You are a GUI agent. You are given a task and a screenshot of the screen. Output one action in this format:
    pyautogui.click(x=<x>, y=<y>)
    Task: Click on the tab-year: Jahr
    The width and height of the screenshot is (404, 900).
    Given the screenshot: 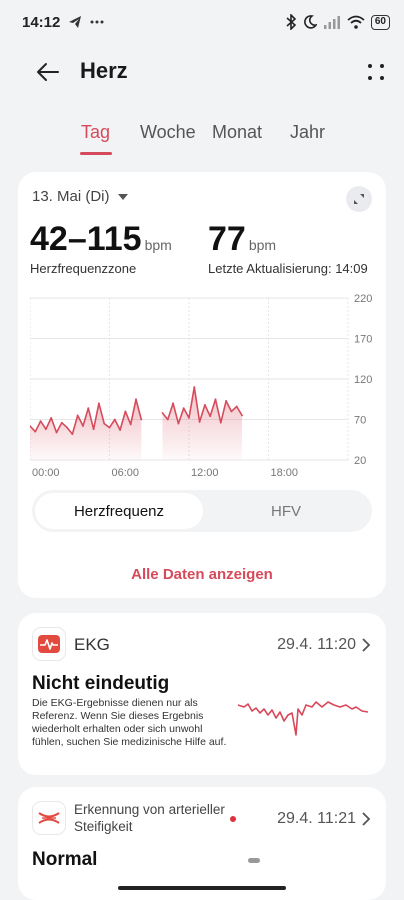 What is the action you would take?
    pyautogui.click(x=307, y=132)
    